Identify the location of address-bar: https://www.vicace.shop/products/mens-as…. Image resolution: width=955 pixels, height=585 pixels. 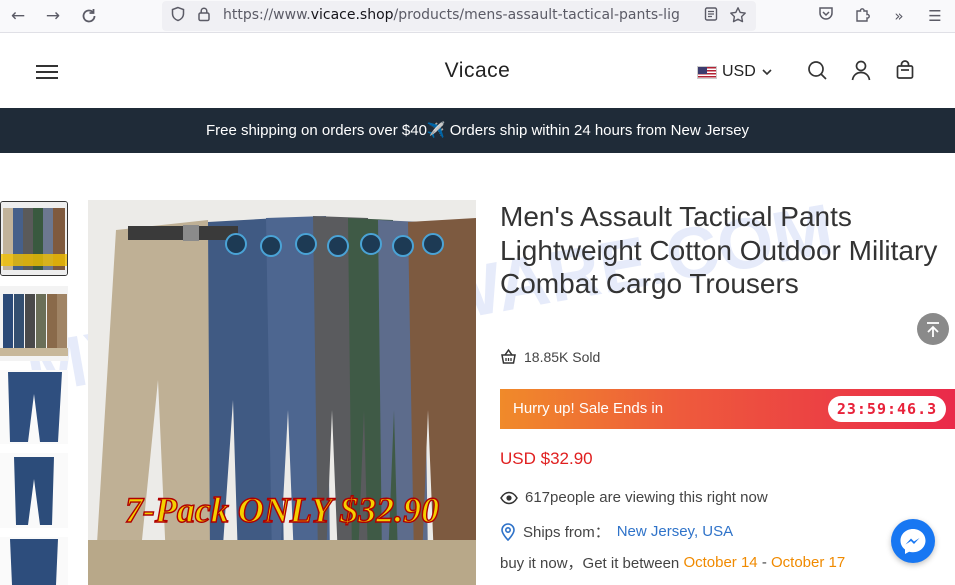
(459, 16).